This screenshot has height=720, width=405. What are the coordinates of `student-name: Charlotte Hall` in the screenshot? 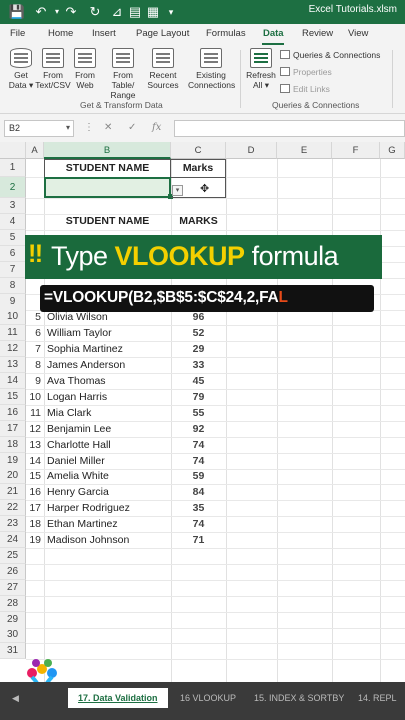 It's located at (108, 445).